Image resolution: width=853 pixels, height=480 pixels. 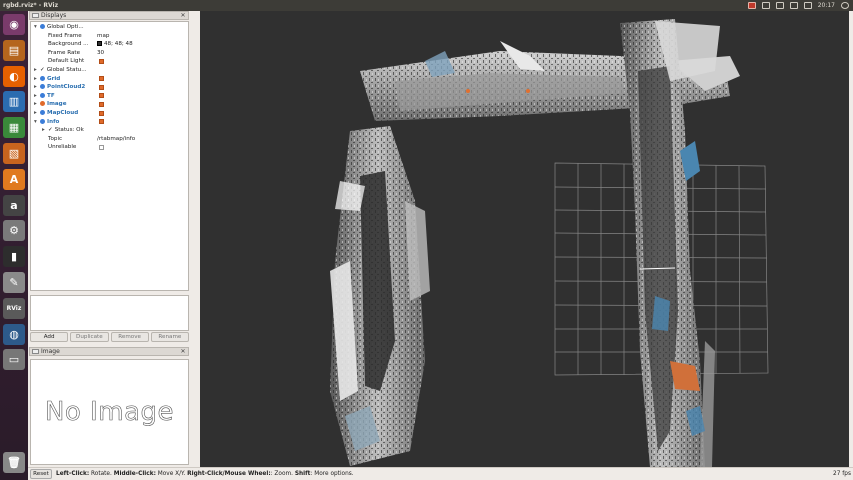 What do you see at coordinates (14, 153) in the screenshot?
I see `libreoffice-impress-icon: ▧` at bounding box center [14, 153].